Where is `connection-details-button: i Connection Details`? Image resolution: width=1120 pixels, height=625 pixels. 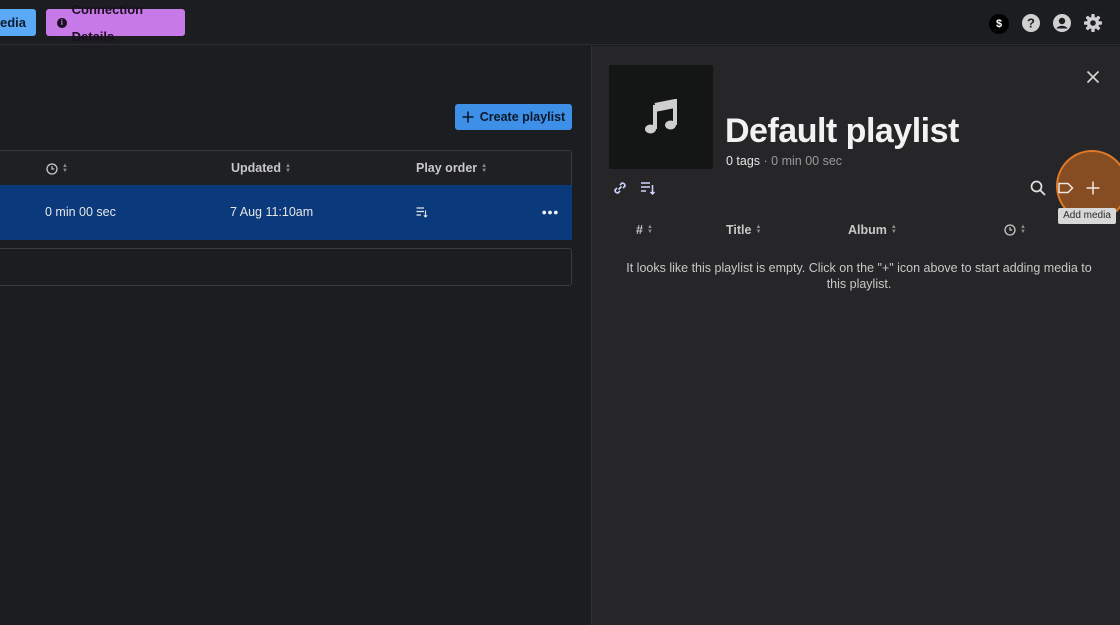
connection-details-button: i Connection Details is located at coordinates (115, 23).